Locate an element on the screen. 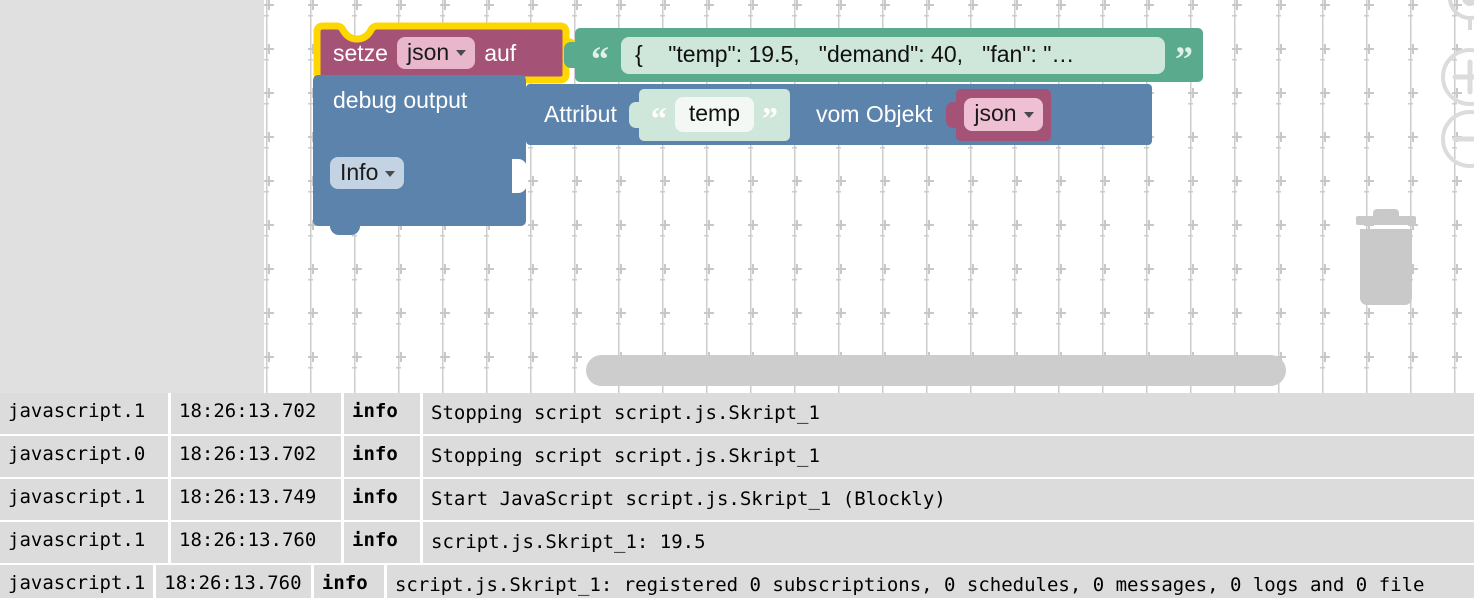 The height and width of the screenshot is (598, 1474). trash-lid is located at coordinates (1386, 217).